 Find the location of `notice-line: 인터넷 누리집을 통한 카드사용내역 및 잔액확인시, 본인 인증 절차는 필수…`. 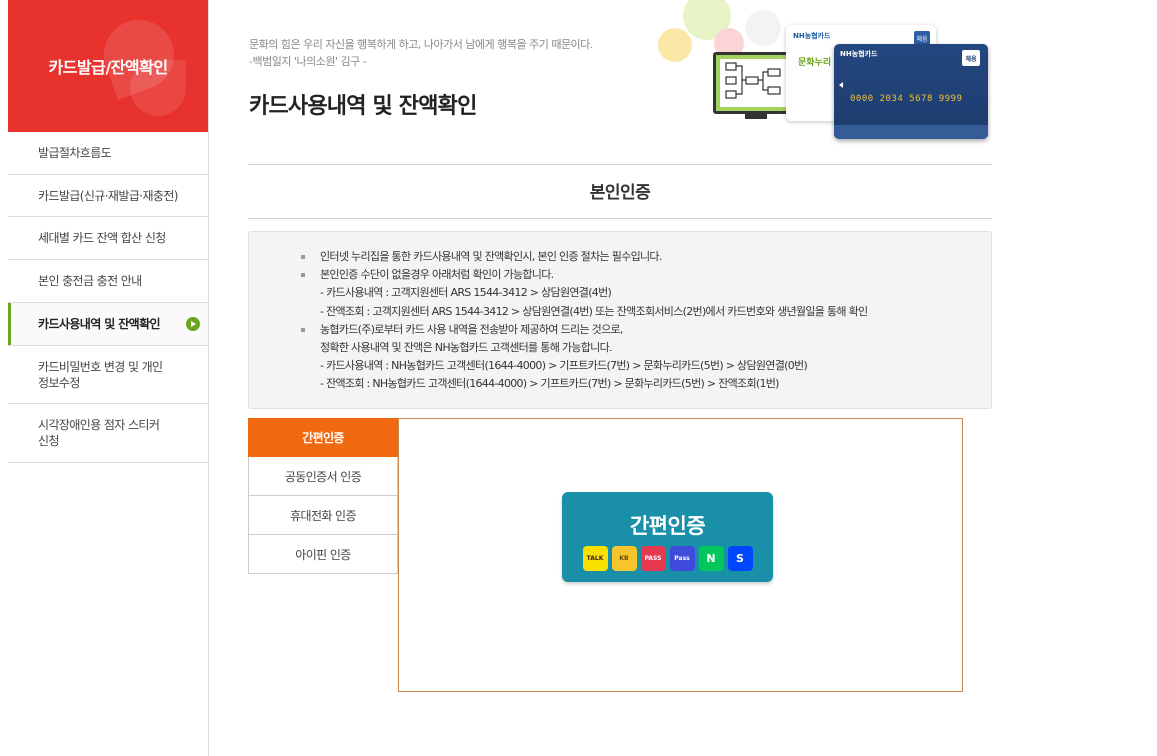

notice-line: 인터넷 누리집을 통한 카드사용내역 및 잔액확인시, 본인 인증 절차는 필수… is located at coordinates (646, 257).